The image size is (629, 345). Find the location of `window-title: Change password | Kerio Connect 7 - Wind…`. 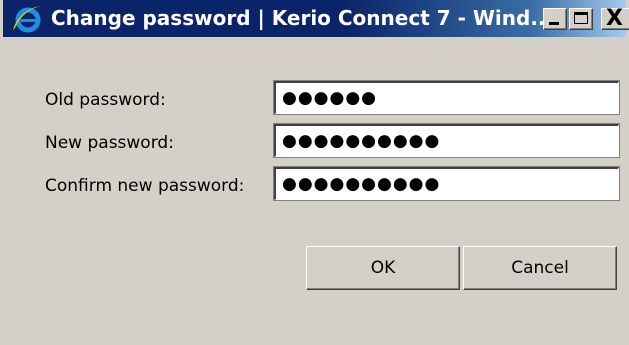

window-title: Change password | Kerio Connect 7 - Wind… is located at coordinates (302, 18).